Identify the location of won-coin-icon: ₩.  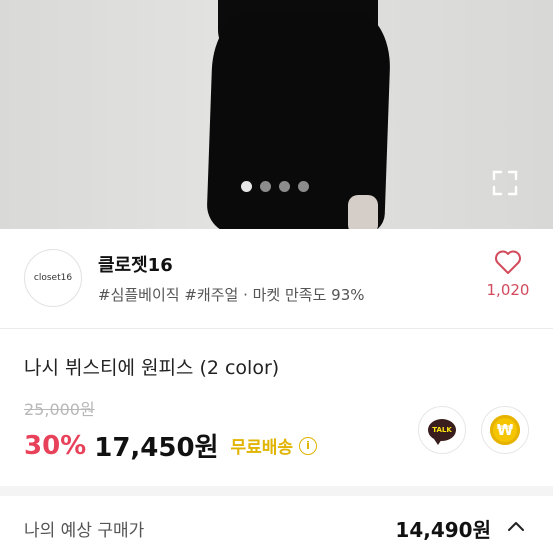
(505, 430).